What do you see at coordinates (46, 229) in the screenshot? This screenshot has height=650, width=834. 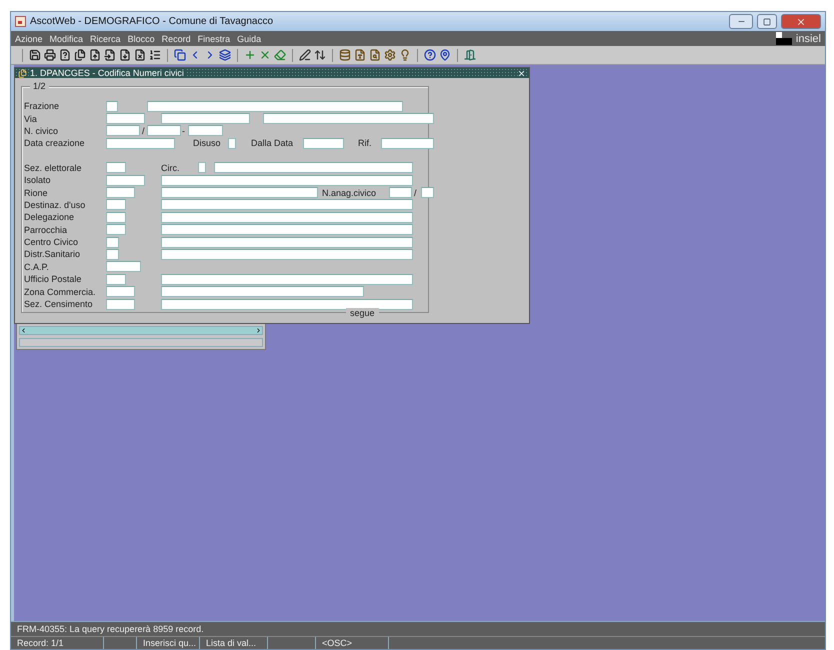 I see `field-label: Parrocchia` at bounding box center [46, 229].